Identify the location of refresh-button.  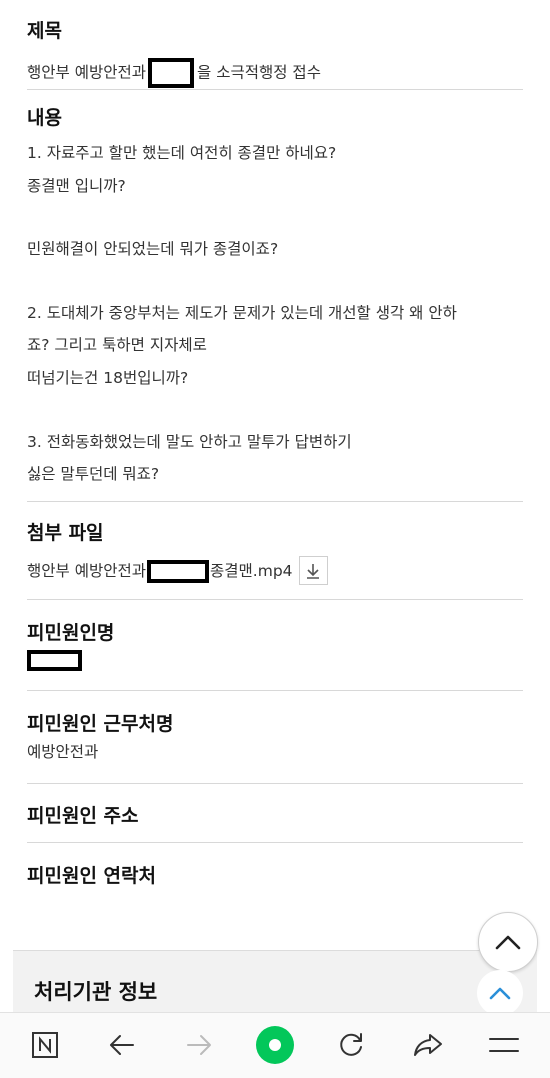
(351, 1045).